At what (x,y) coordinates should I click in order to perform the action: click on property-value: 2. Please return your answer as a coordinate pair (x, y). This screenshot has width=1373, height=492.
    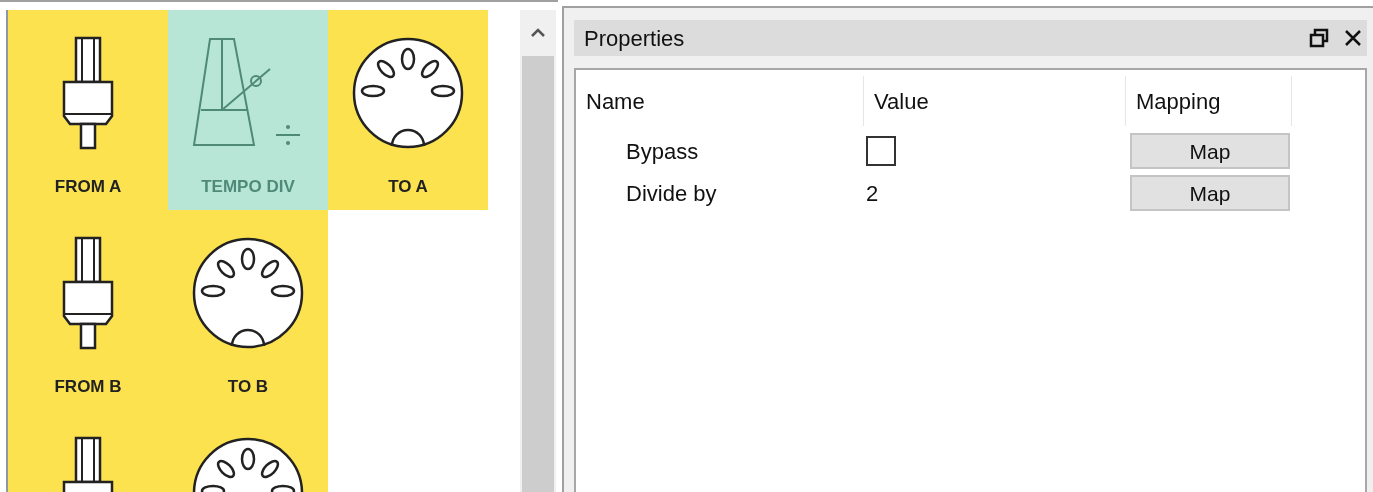
    Looking at the image, I should click on (872, 193).